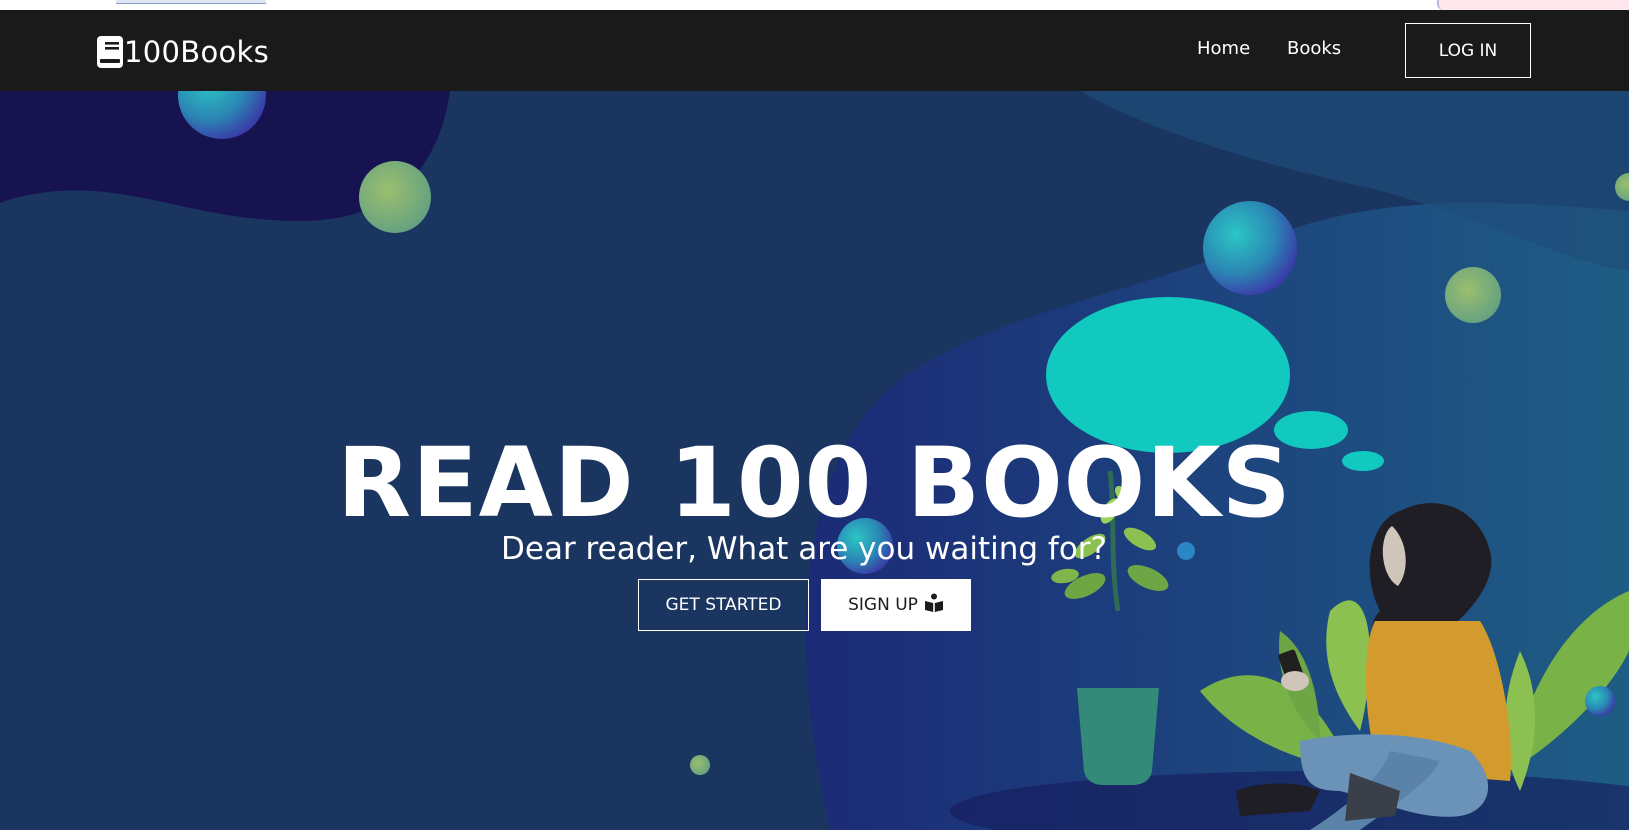  Describe the element at coordinates (1314, 48) in the screenshot. I see `nav-link-books: Books` at that location.